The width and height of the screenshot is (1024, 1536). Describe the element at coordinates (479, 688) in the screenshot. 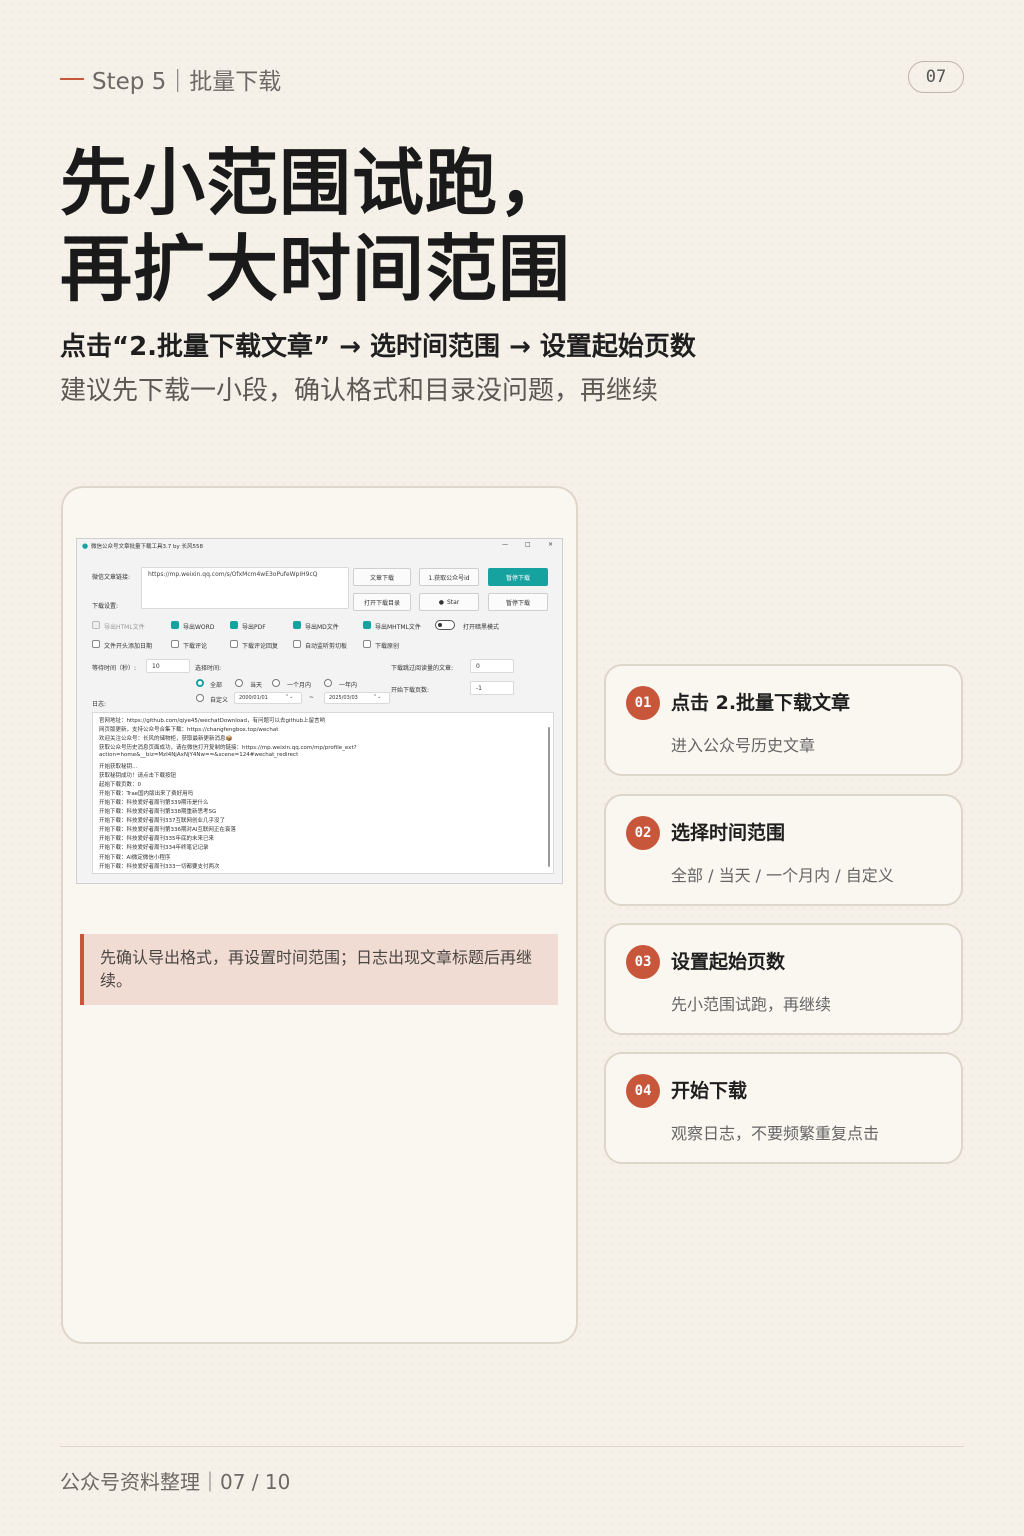

I see `start-page-value: -1` at that location.